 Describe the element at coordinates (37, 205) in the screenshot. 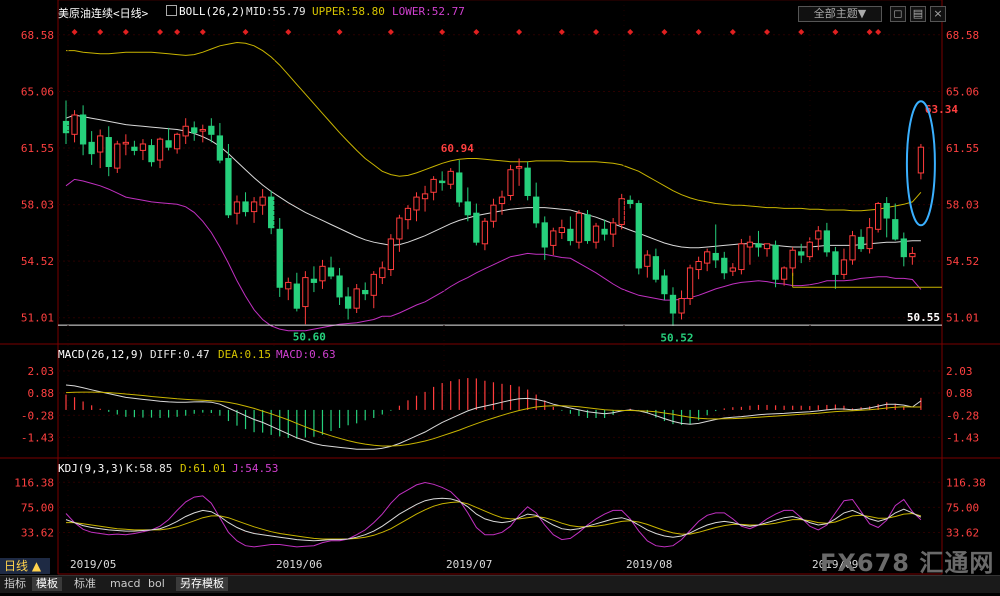

I see `y-tick-label-left: 58.03` at that location.